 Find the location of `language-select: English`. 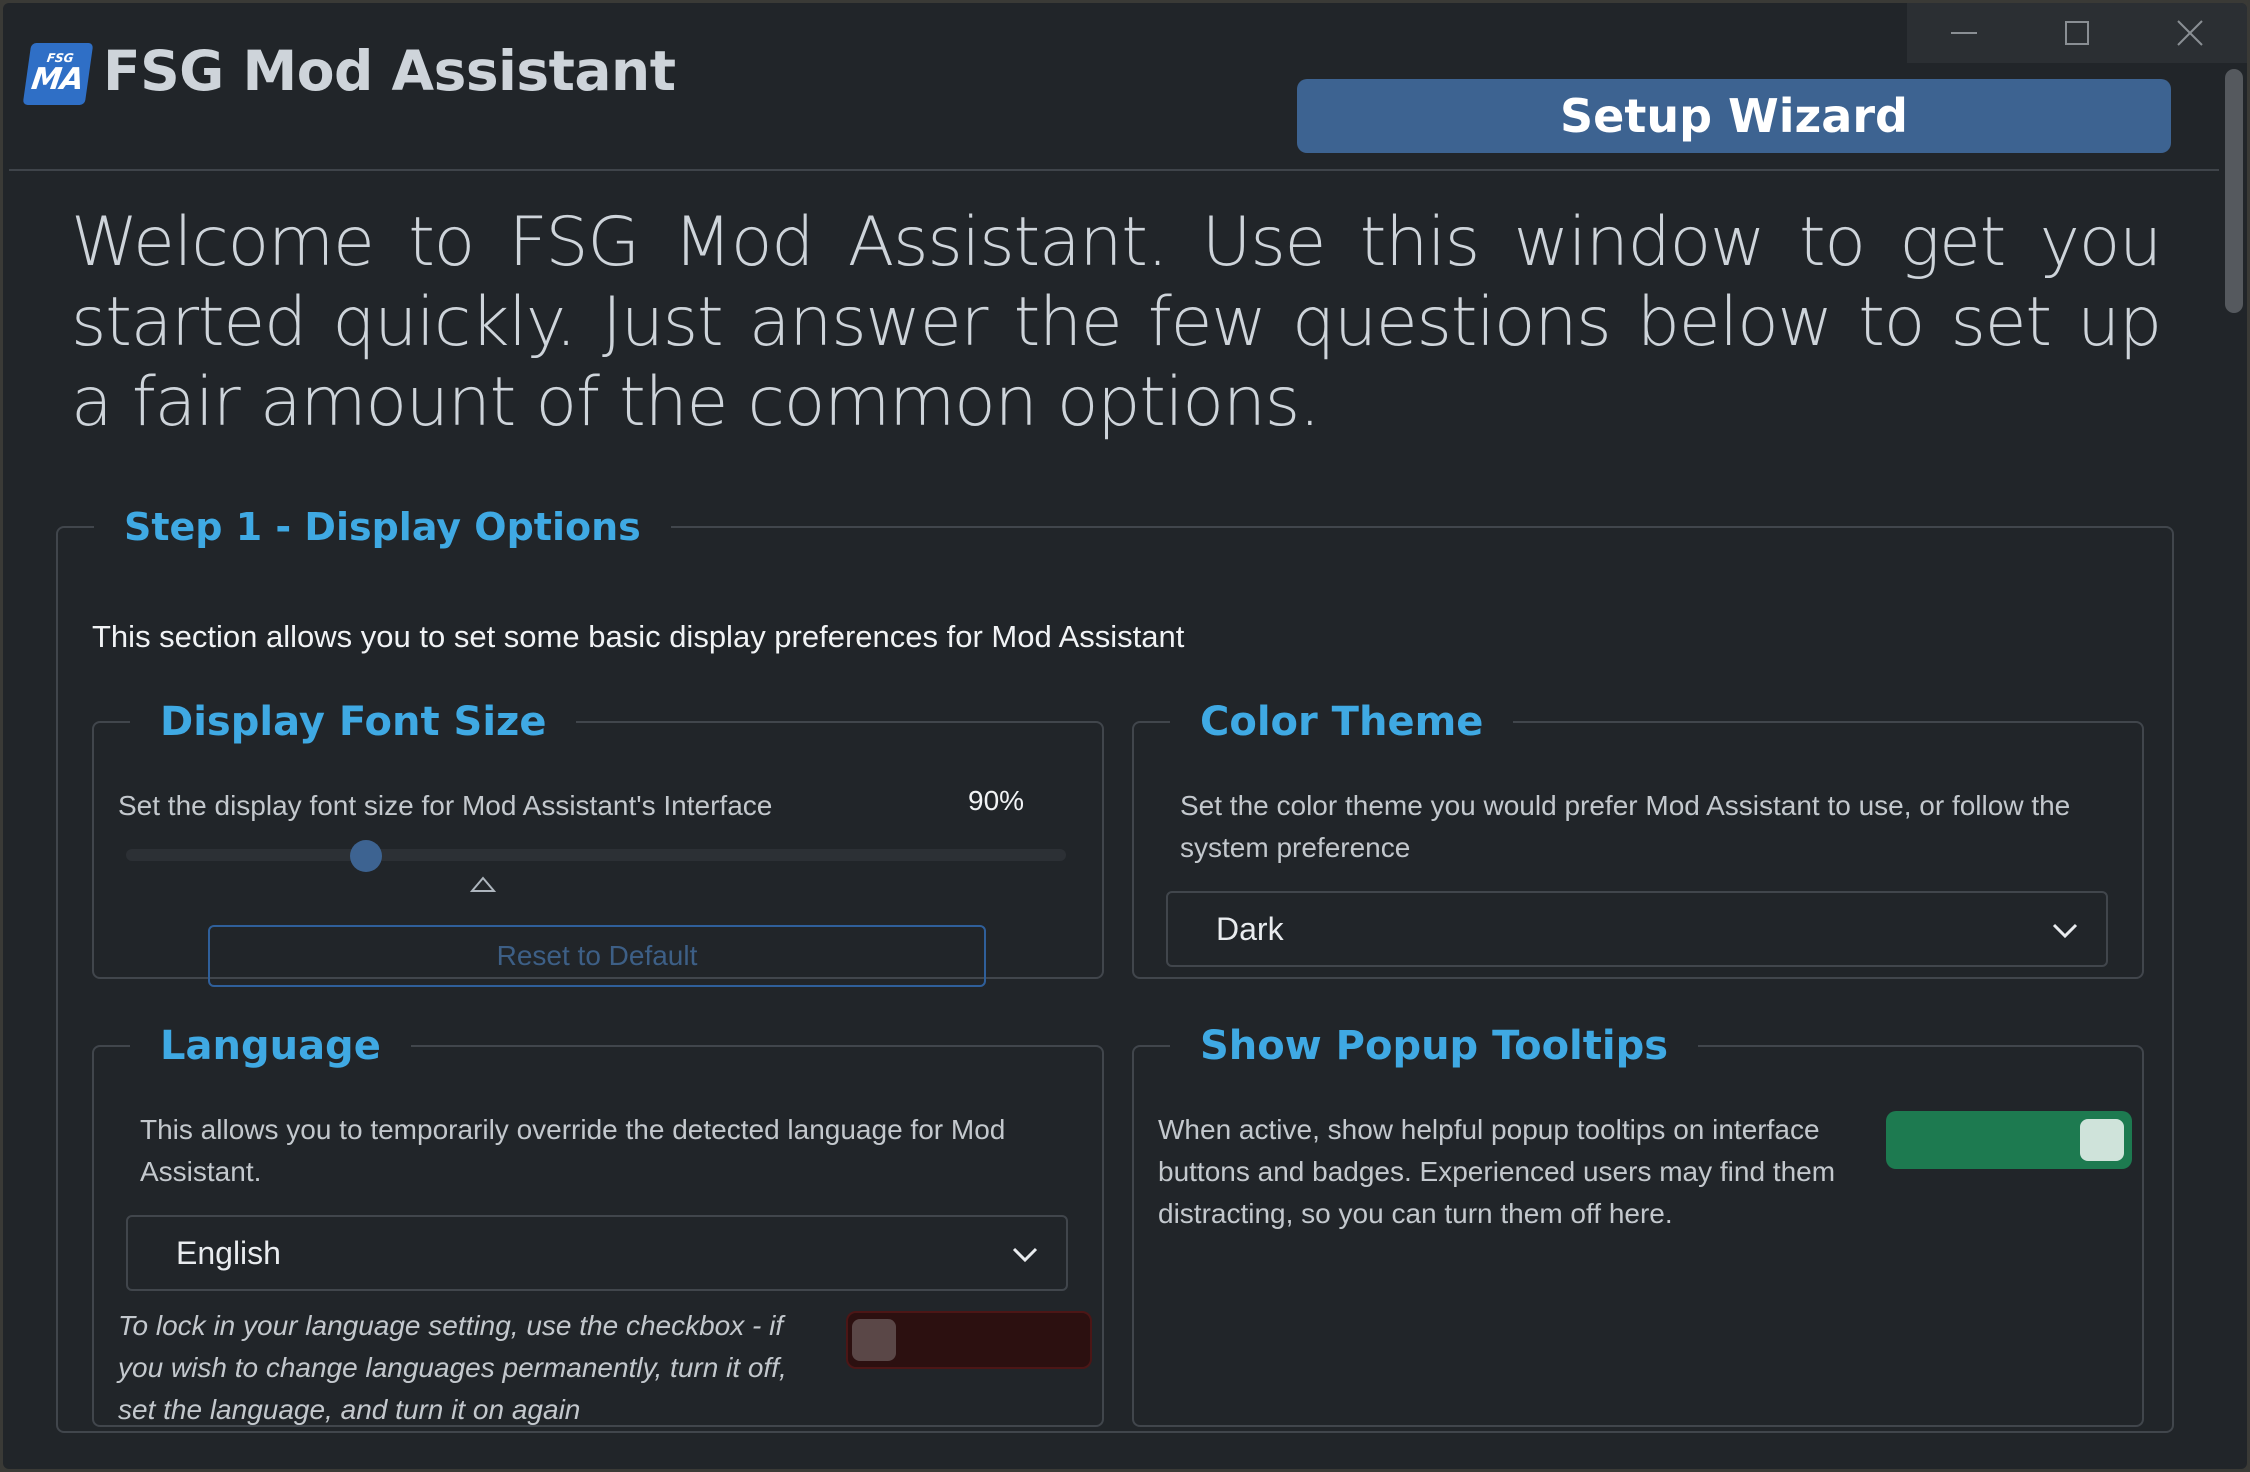

language-select: English is located at coordinates (597, 1253).